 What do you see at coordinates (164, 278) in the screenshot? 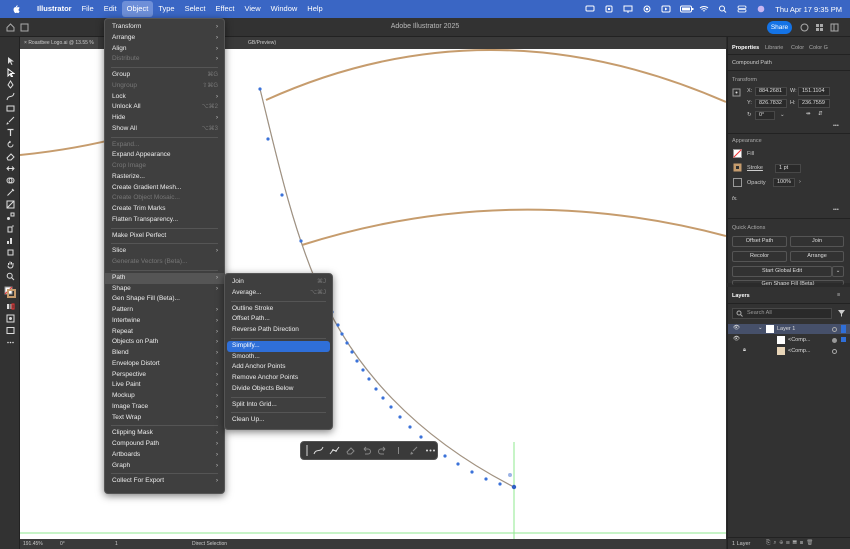
I see `object-menu-item-path: Path ›` at bounding box center [164, 278].